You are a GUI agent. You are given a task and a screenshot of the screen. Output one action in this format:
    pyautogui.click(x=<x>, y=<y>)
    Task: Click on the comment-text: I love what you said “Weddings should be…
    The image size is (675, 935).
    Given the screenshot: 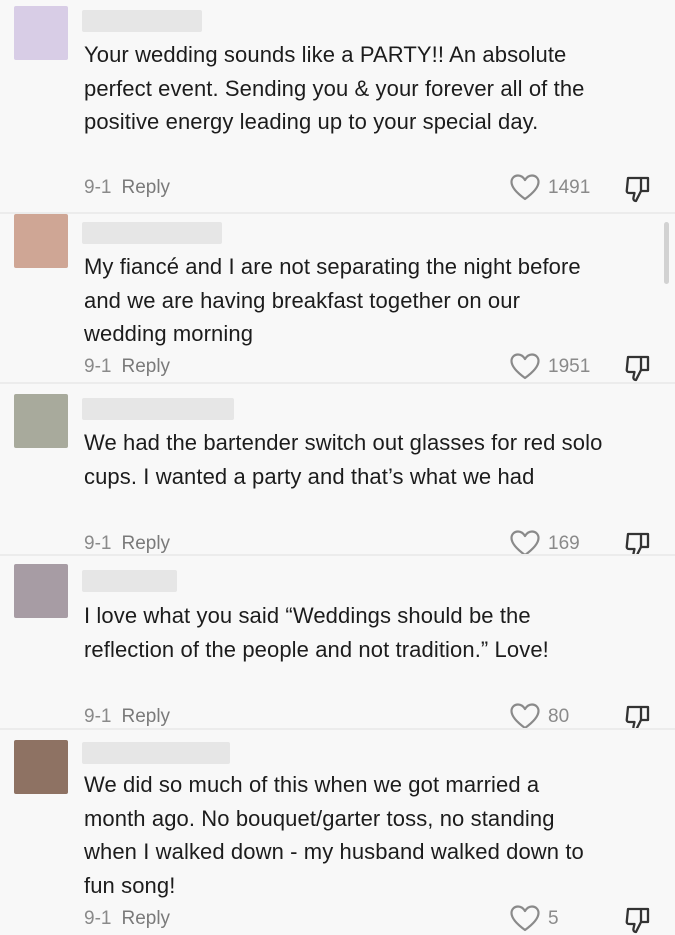 What is the action you would take?
    pyautogui.click(x=316, y=632)
    